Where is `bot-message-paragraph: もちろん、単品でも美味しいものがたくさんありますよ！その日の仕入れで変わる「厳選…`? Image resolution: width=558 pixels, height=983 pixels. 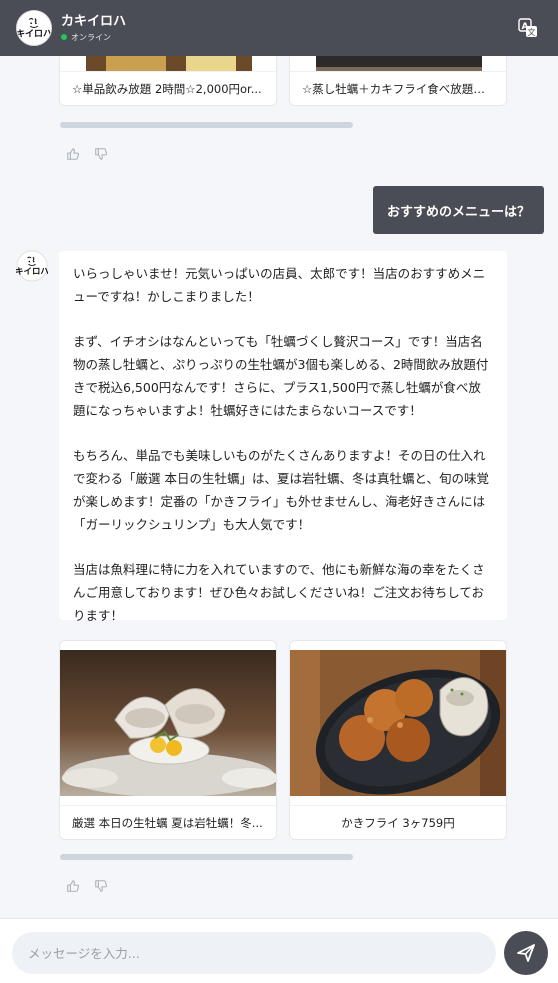 bot-message-paragraph: もちろん、単品でも美味しいものがたくさんありますよ！その日の仕入れで変わる「厳選… is located at coordinates (281, 490).